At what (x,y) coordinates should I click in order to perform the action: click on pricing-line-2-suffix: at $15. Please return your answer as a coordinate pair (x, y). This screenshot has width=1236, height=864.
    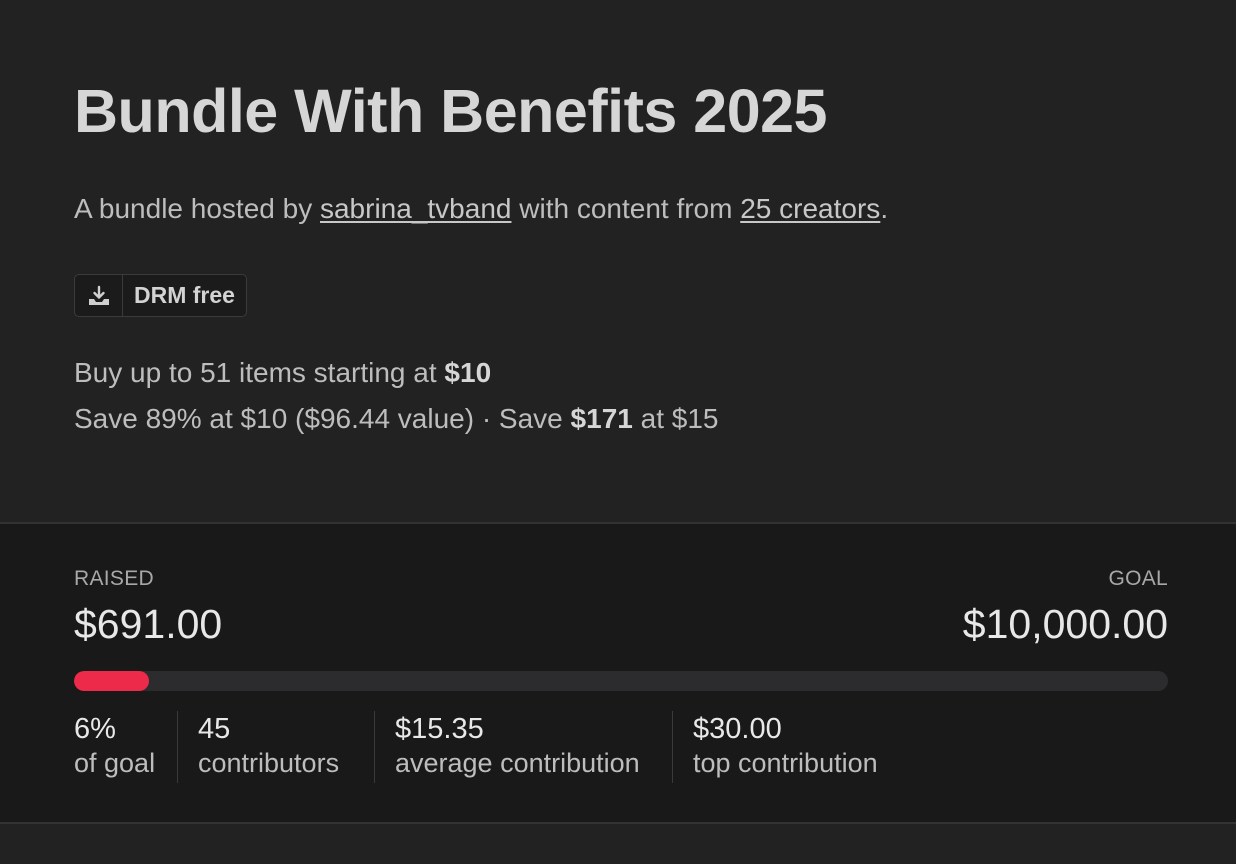
    Looking at the image, I should click on (675, 418).